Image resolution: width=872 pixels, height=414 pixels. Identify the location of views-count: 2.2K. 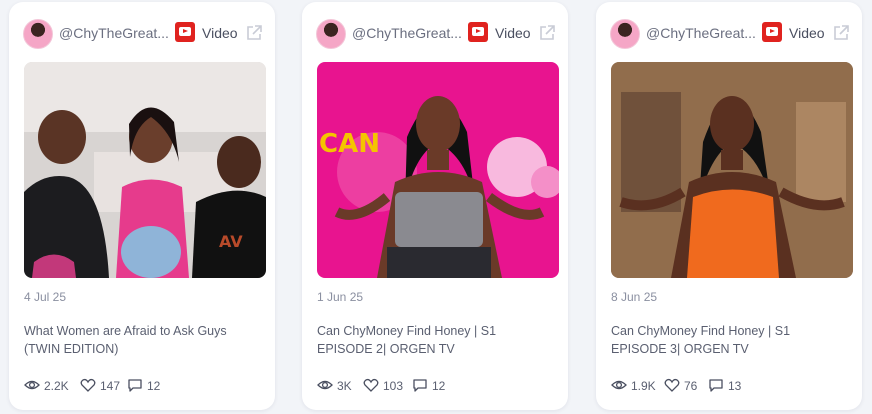
(56, 386).